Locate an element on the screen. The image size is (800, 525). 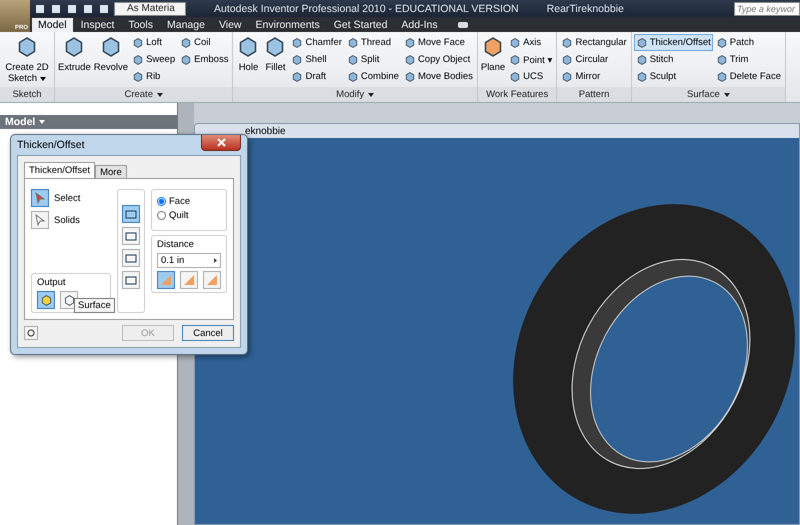
ribbon-tab: Environments is located at coordinates (288, 25).